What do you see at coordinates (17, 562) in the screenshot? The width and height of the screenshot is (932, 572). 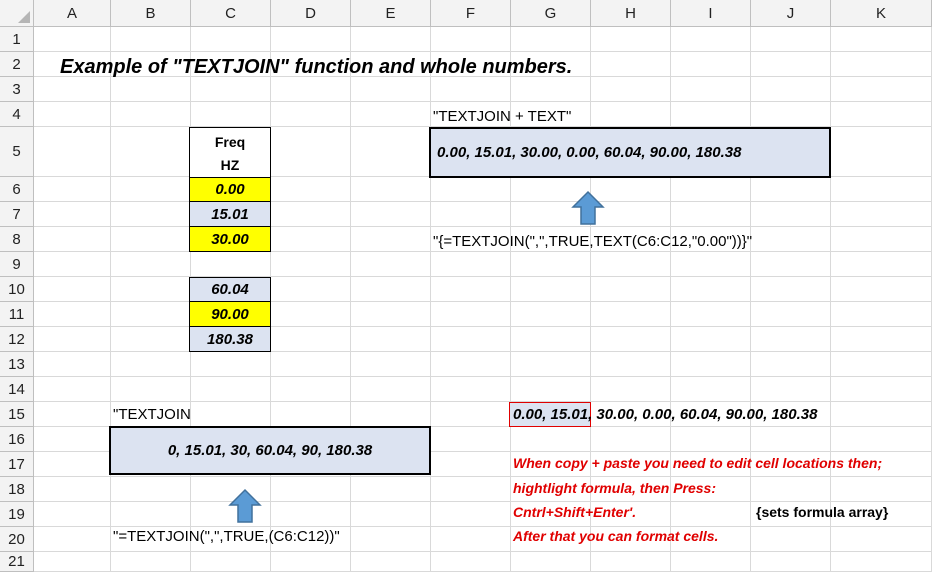 I see `row-header-21: 21` at bounding box center [17, 562].